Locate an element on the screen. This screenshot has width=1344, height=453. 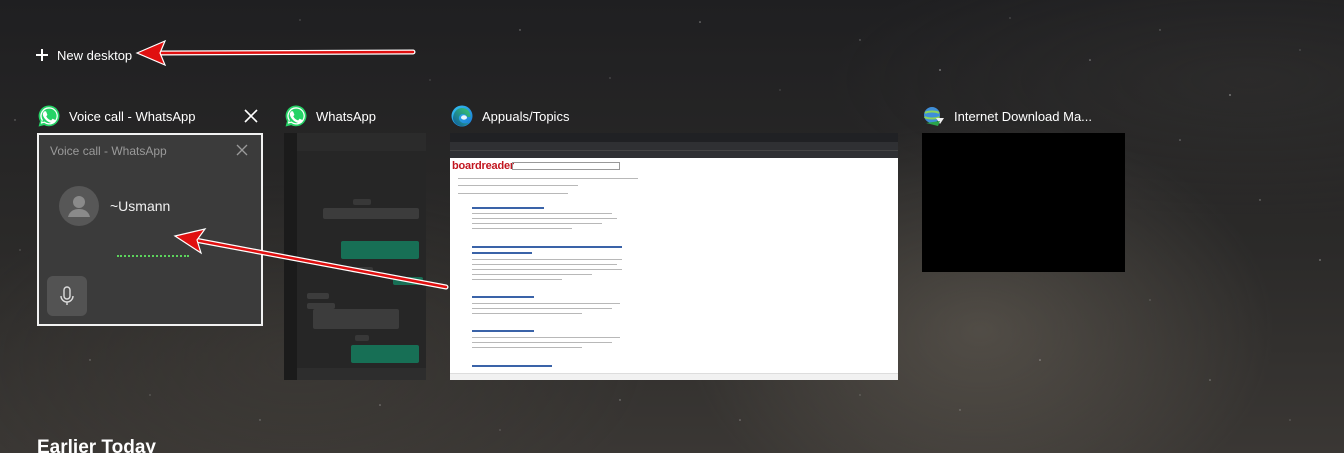
edge-browser-icon is located at coordinates (462, 116).